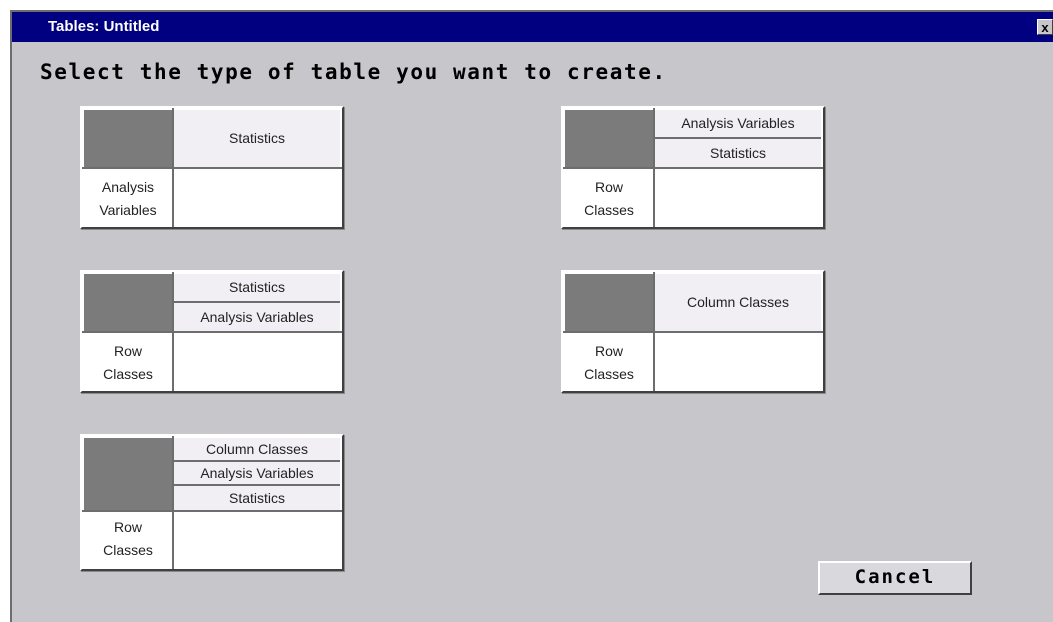  What do you see at coordinates (128, 199) in the screenshot?
I see `row-label: Analysis Variables` at bounding box center [128, 199].